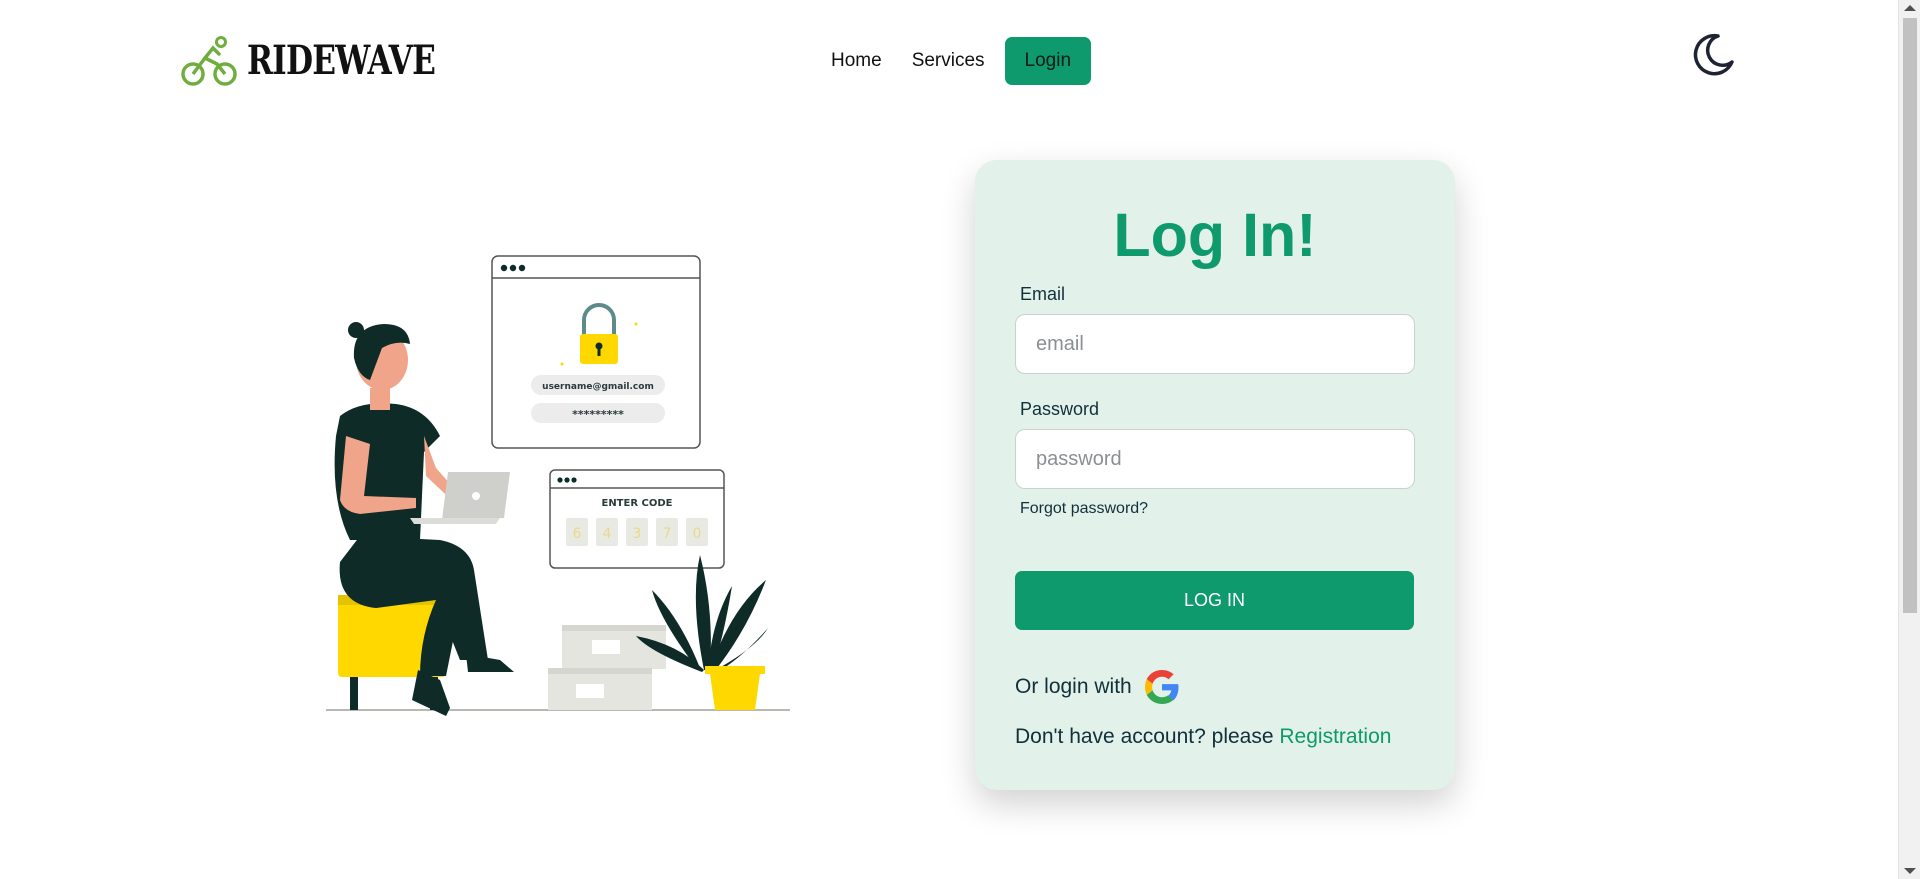 This screenshot has height=879, width=1920. What do you see at coordinates (607, 534) in the screenshot?
I see `code-digit: 4` at bounding box center [607, 534].